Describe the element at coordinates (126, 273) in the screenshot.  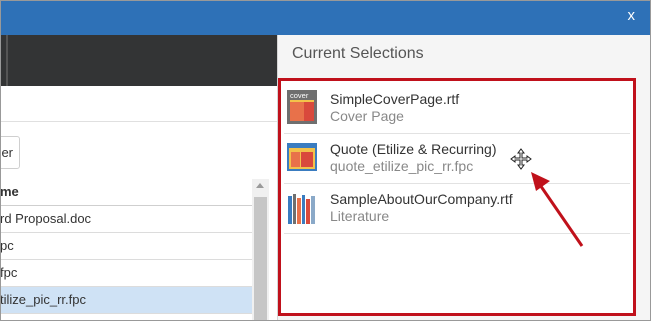
I see `file-row: fpc` at that location.